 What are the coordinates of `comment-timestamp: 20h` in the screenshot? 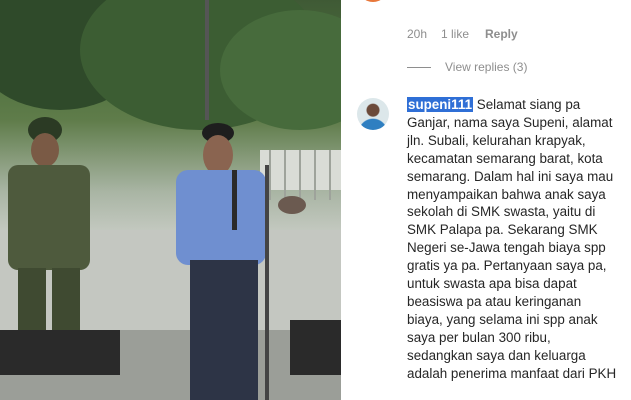 It's located at (417, 34).